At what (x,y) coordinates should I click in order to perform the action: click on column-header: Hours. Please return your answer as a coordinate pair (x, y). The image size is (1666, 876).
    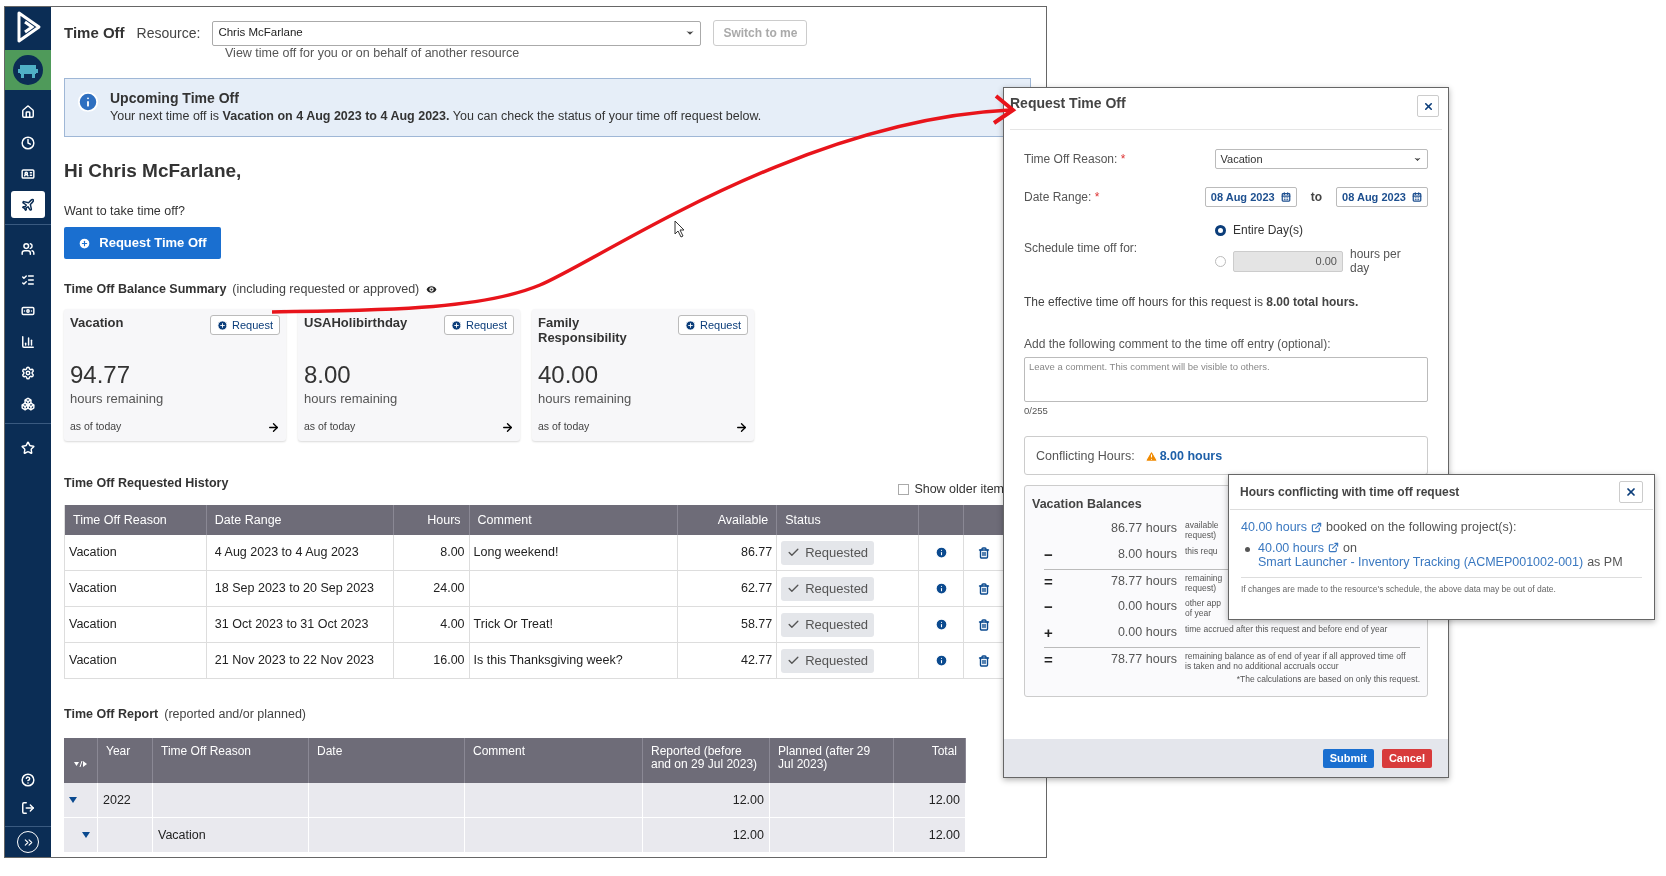
    Looking at the image, I should click on (431, 520).